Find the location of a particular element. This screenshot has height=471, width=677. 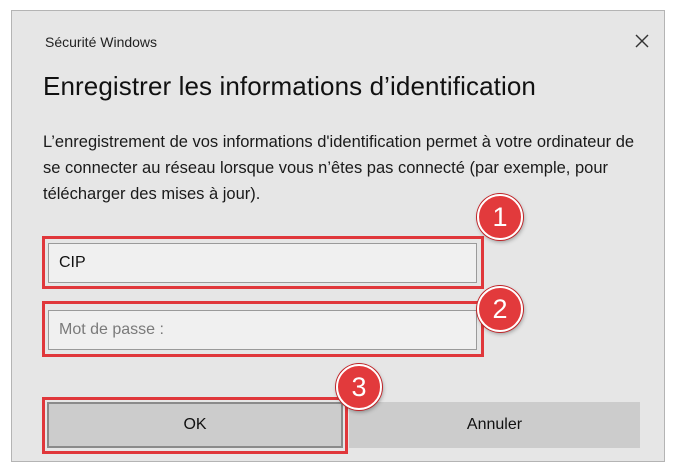

app-title: Sécurité Windows is located at coordinates (101, 42).